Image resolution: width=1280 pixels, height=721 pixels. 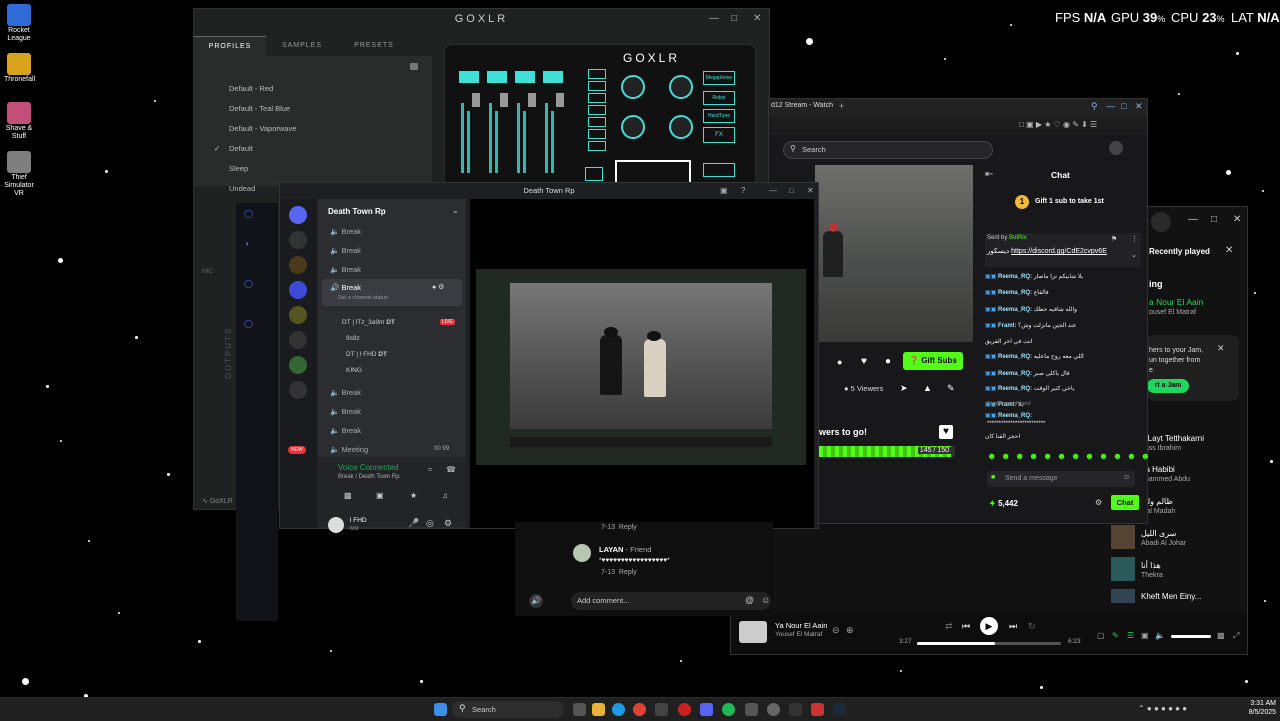 I want to click on pin-icon: ⚑, so click(x=1114, y=239).